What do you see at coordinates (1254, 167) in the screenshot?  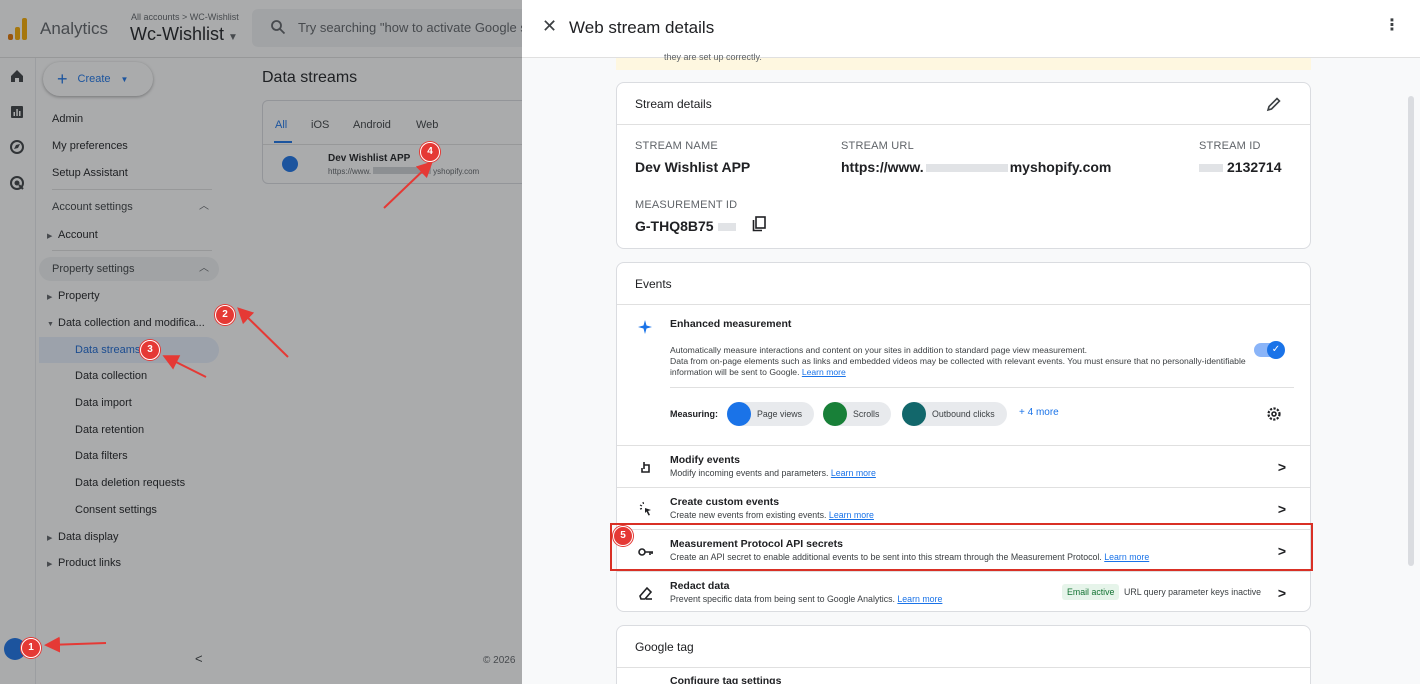 I see `stream-id-text: 2132714` at bounding box center [1254, 167].